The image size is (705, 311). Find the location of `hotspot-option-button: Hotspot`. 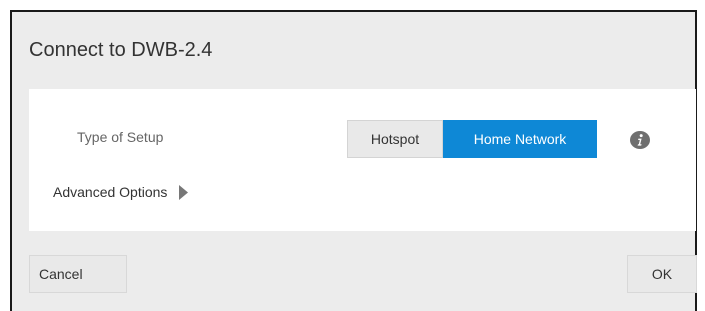

hotspot-option-button: Hotspot is located at coordinates (395, 139).